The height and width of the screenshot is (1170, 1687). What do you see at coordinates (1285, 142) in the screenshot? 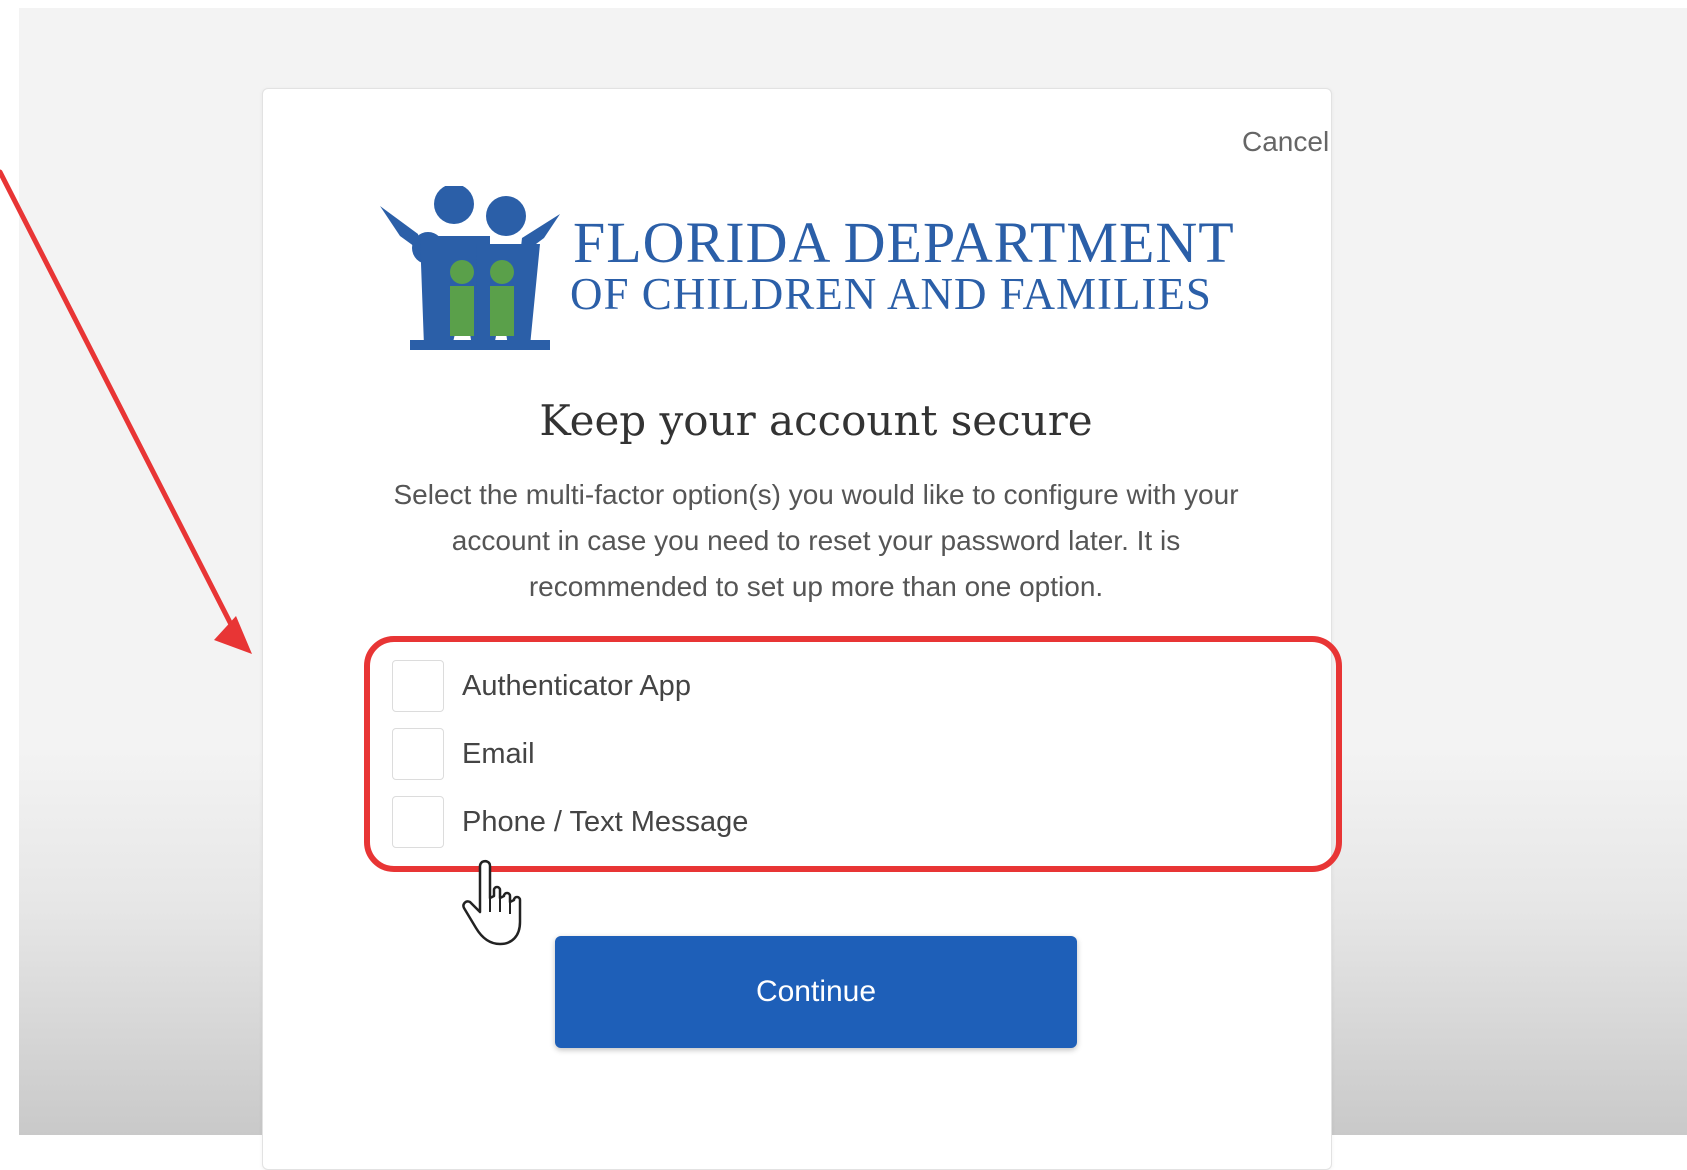
I see `cancel-link: Cancel` at bounding box center [1285, 142].